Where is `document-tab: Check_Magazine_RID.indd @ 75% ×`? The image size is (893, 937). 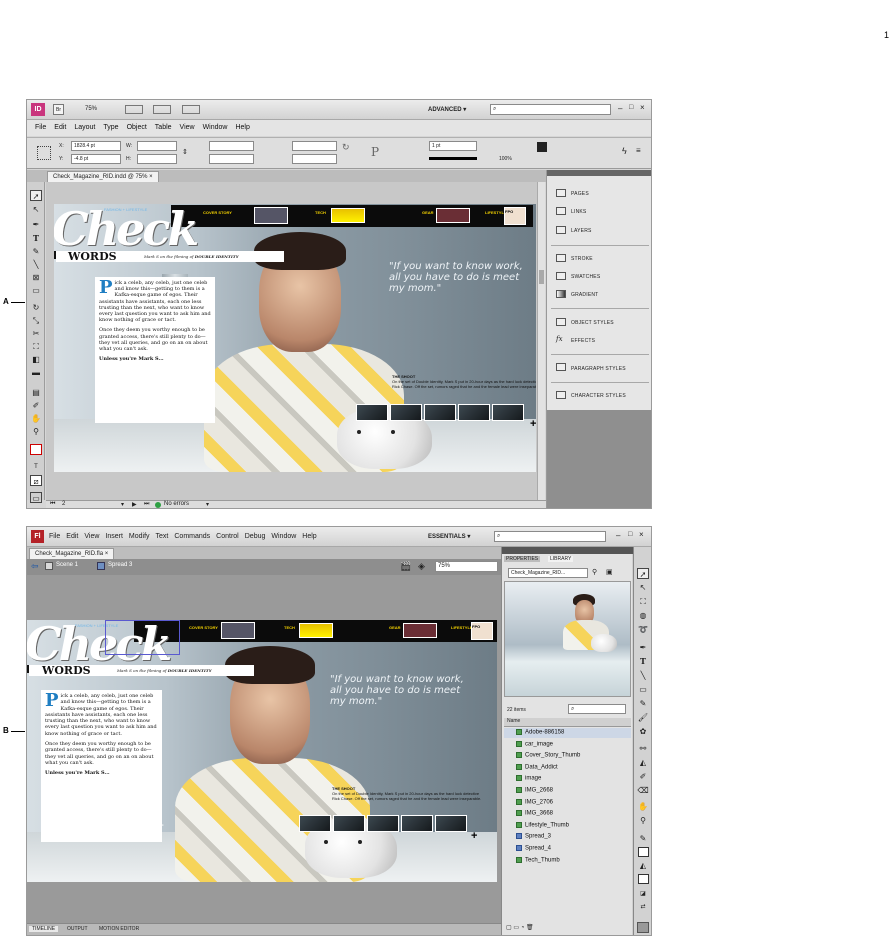 document-tab: Check_Magazine_RID.indd @ 75% × is located at coordinates (103, 176).